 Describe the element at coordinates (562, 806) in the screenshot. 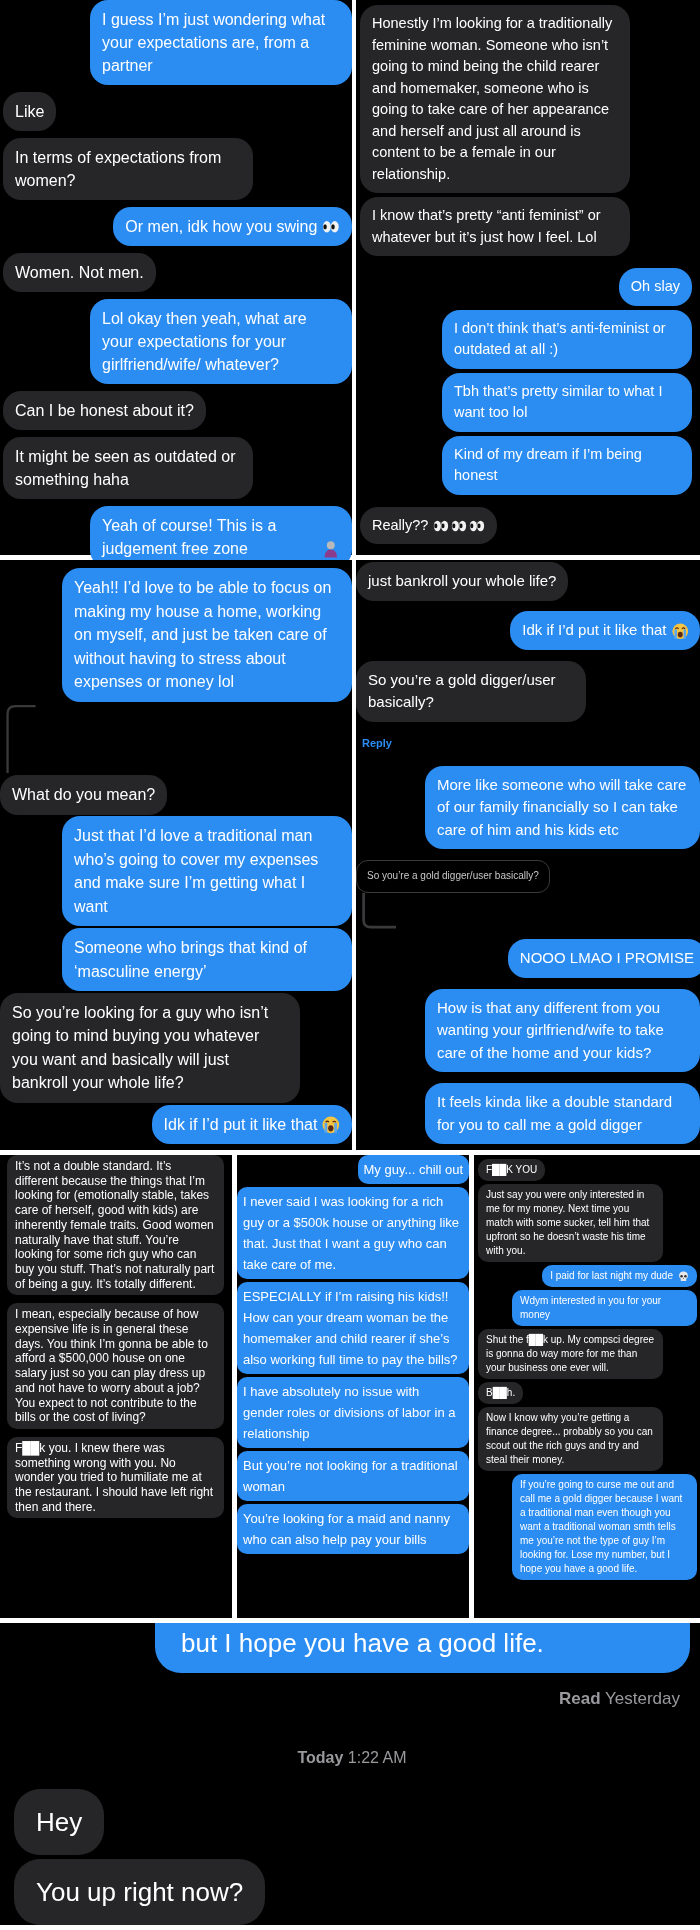

I see `message-text: More like someone who will take care of our family financially so I can take care of him and his kids etc` at that location.